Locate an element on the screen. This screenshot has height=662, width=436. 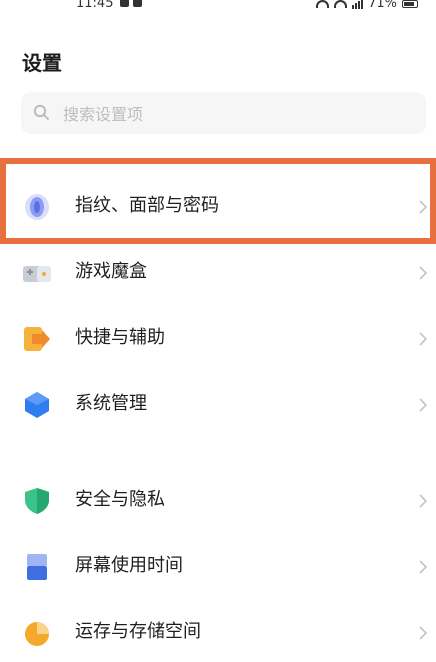
search-box is located at coordinates (223, 114).